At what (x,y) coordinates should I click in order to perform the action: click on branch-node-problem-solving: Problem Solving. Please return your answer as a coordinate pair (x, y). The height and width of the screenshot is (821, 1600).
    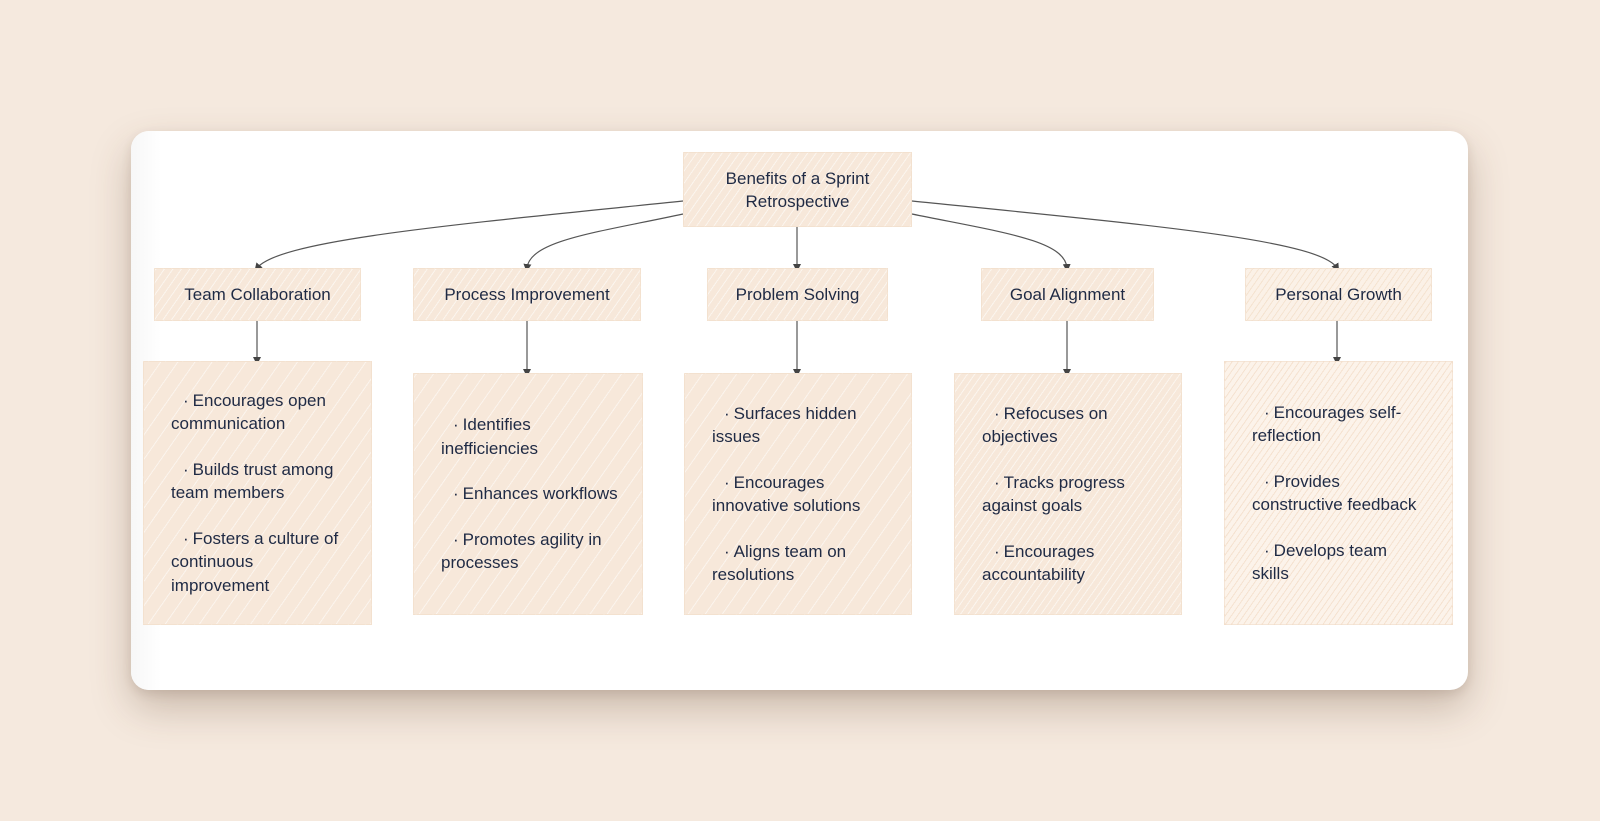
    Looking at the image, I should click on (797, 294).